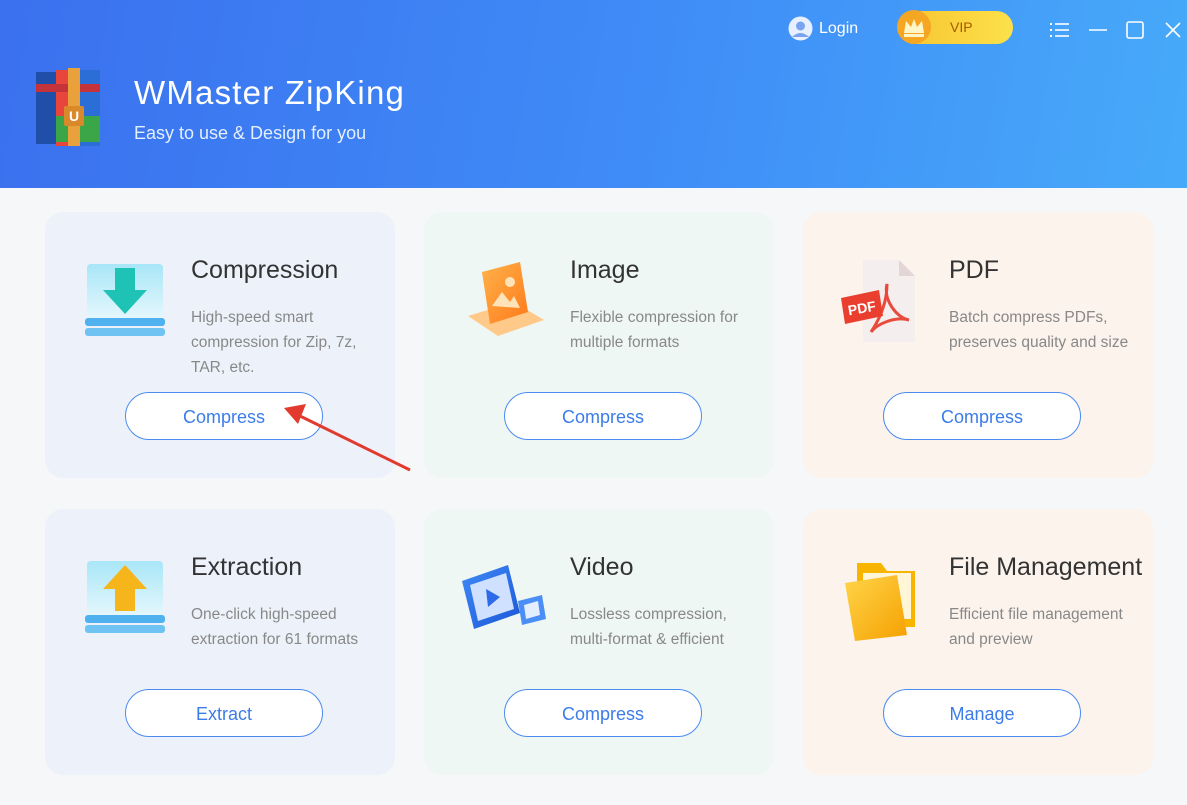 This screenshot has height=805, width=1187. I want to click on card-title: File Management, so click(1046, 567).